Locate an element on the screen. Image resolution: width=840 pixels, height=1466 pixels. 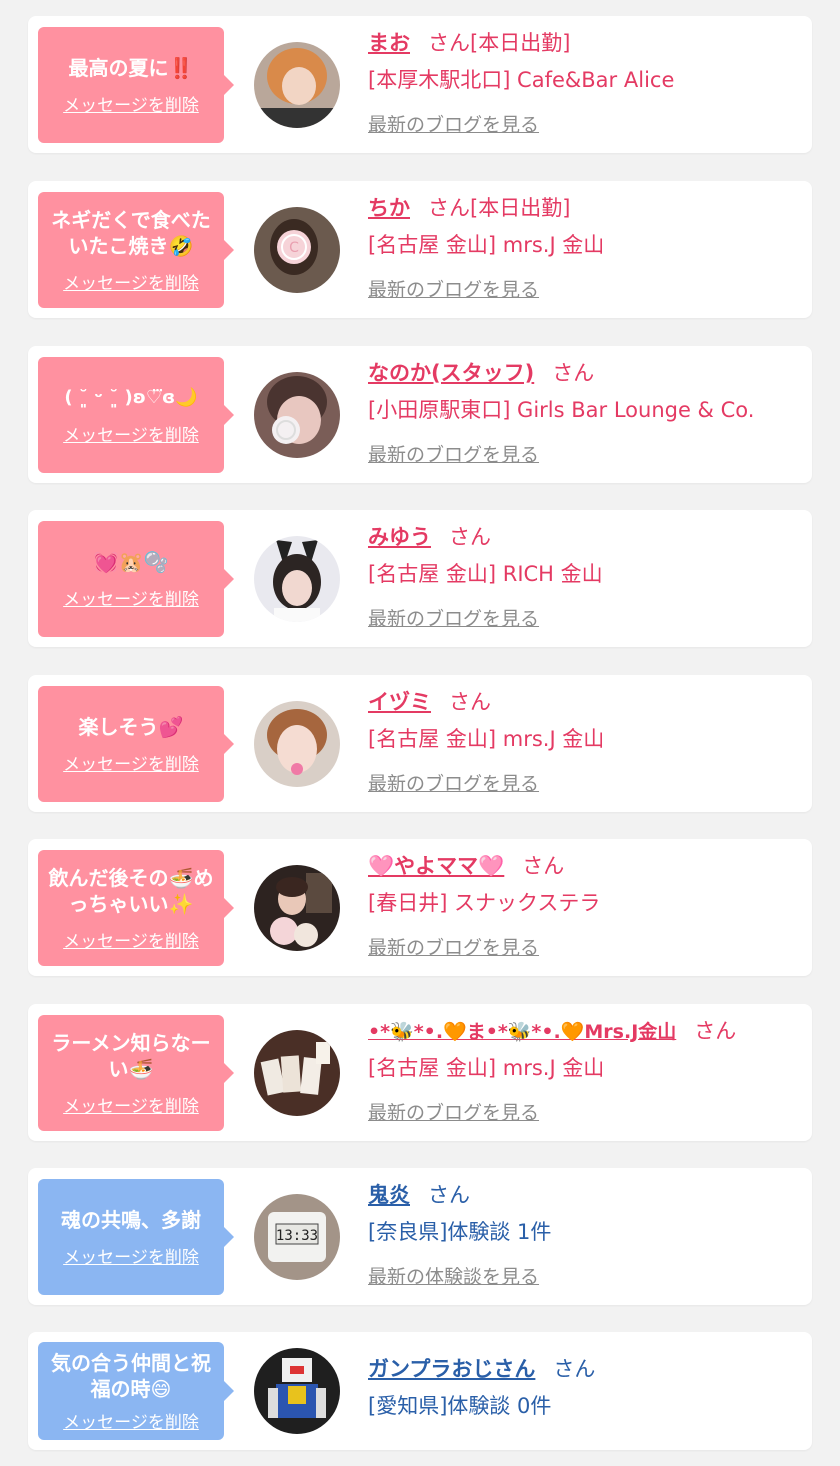
cast-name-link: みゆう is located at coordinates (399, 537).